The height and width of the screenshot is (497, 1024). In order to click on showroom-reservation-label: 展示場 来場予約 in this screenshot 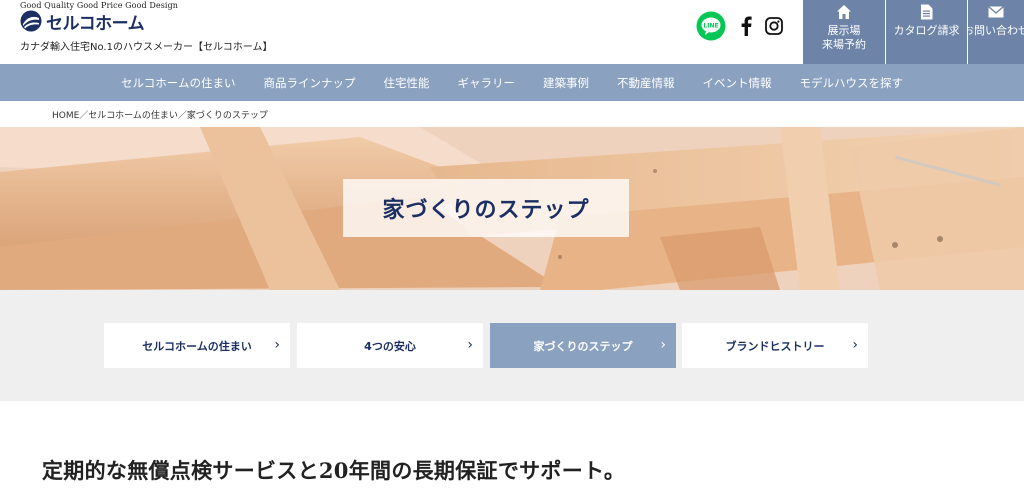, I will do `click(844, 37)`.